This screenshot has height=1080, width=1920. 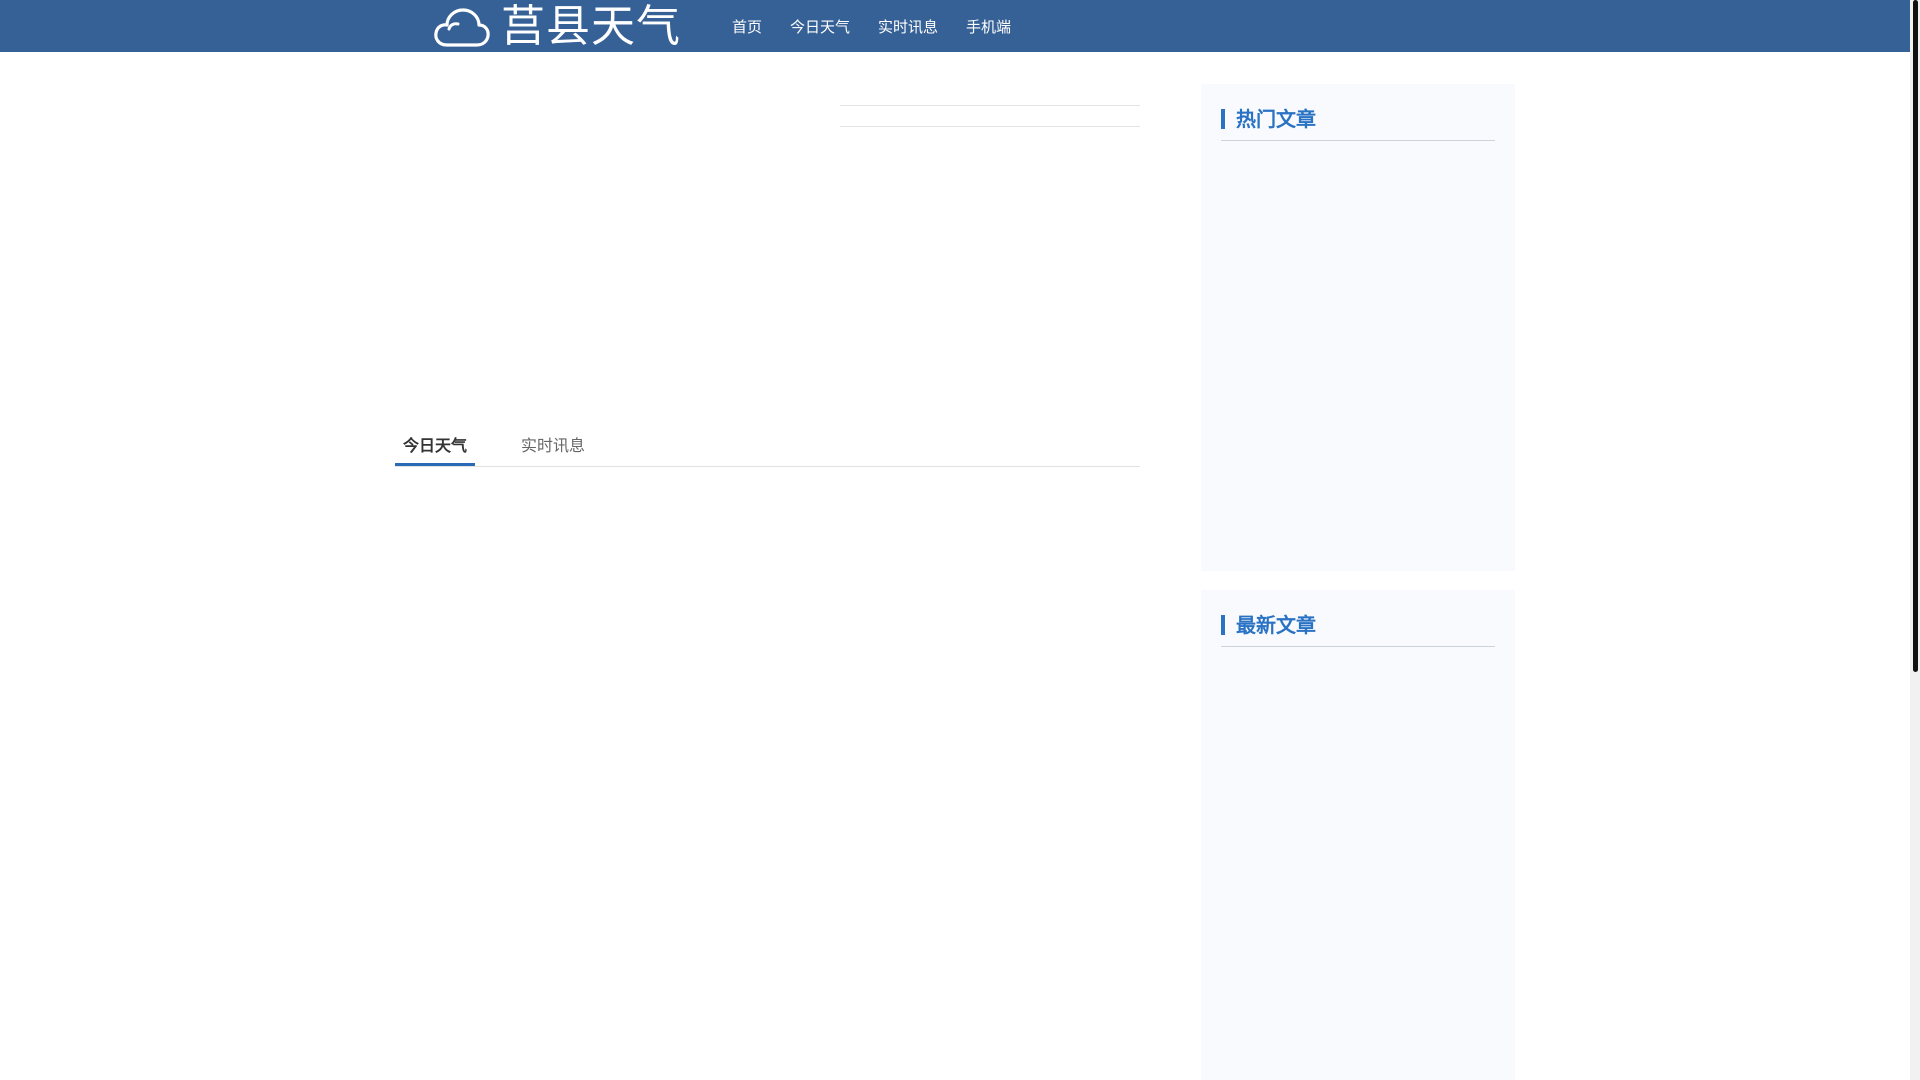 I want to click on page-scrollbar, so click(x=1915, y=540).